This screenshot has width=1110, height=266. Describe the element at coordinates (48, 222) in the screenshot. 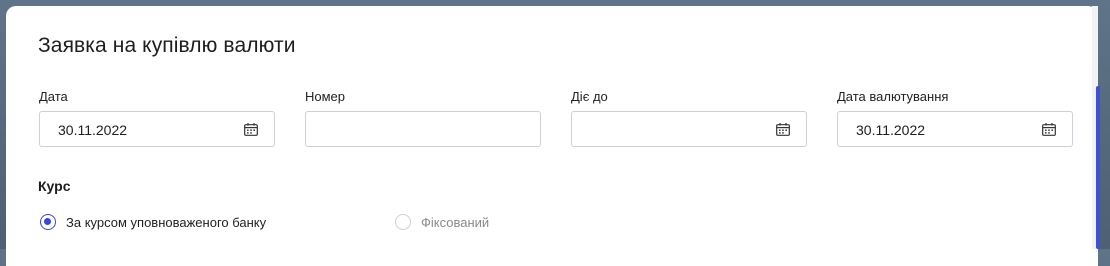

I see `radio-selected-icon` at that location.